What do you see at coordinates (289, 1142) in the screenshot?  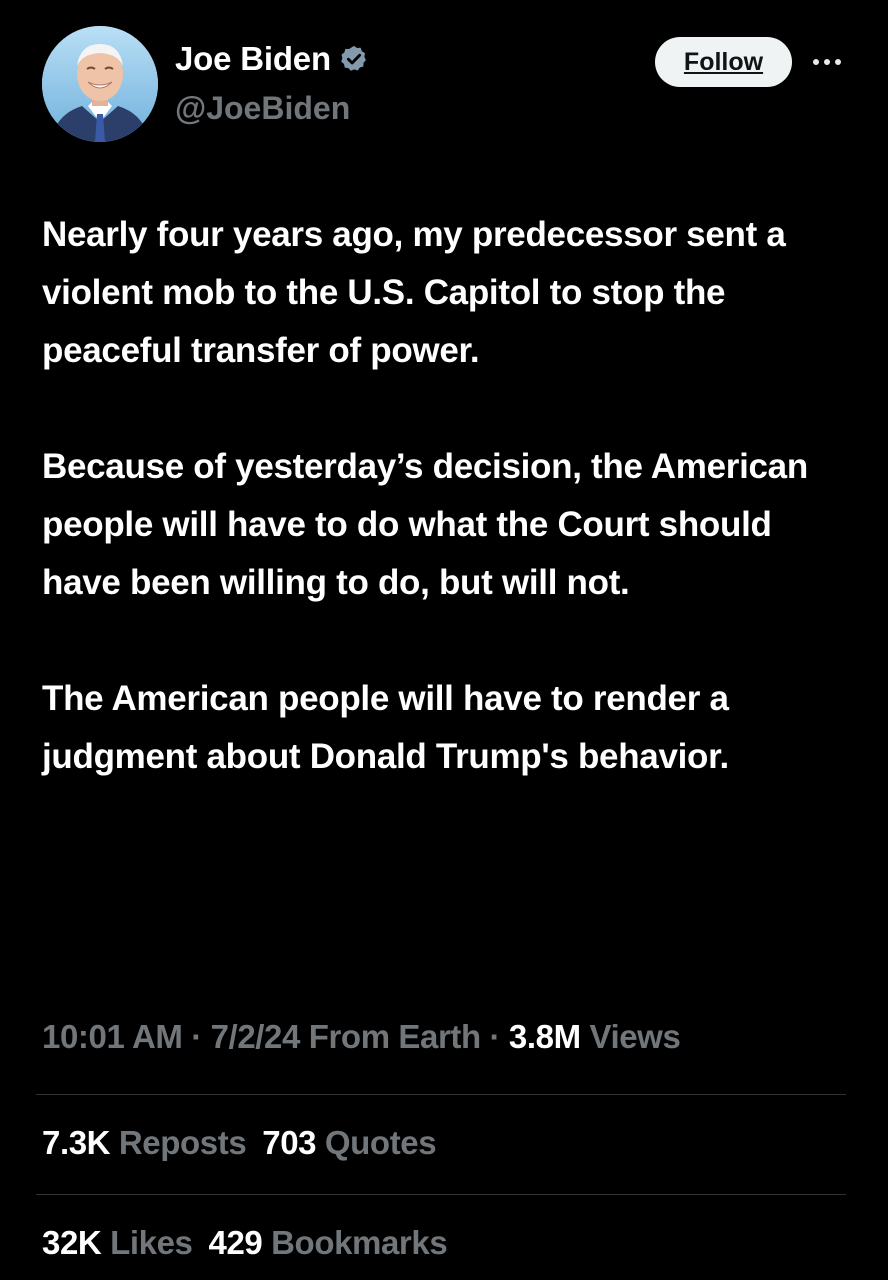 I see `quotes-count: 703` at bounding box center [289, 1142].